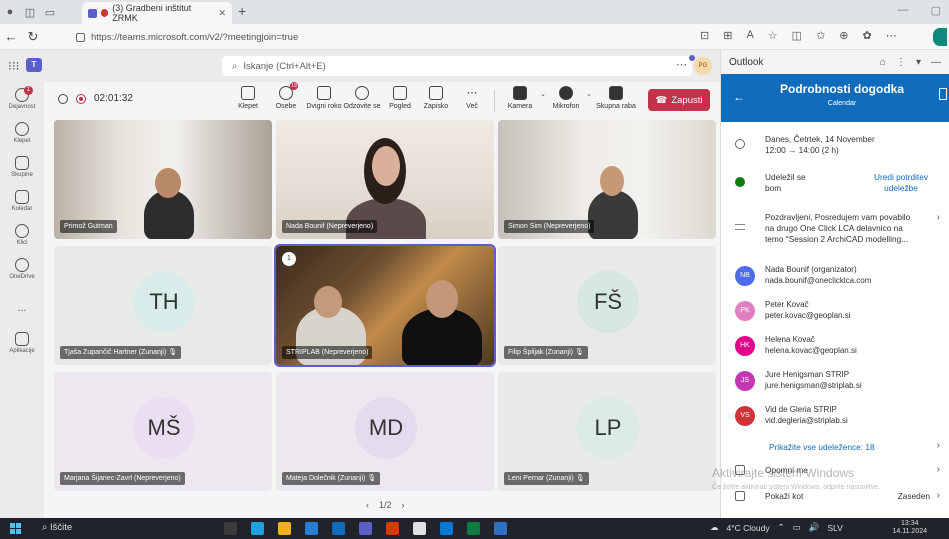 The width and height of the screenshot is (949, 539). I want to click on avatar-tile: LP Leni Pernar (Zunanji) 🎙, so click(607, 431).